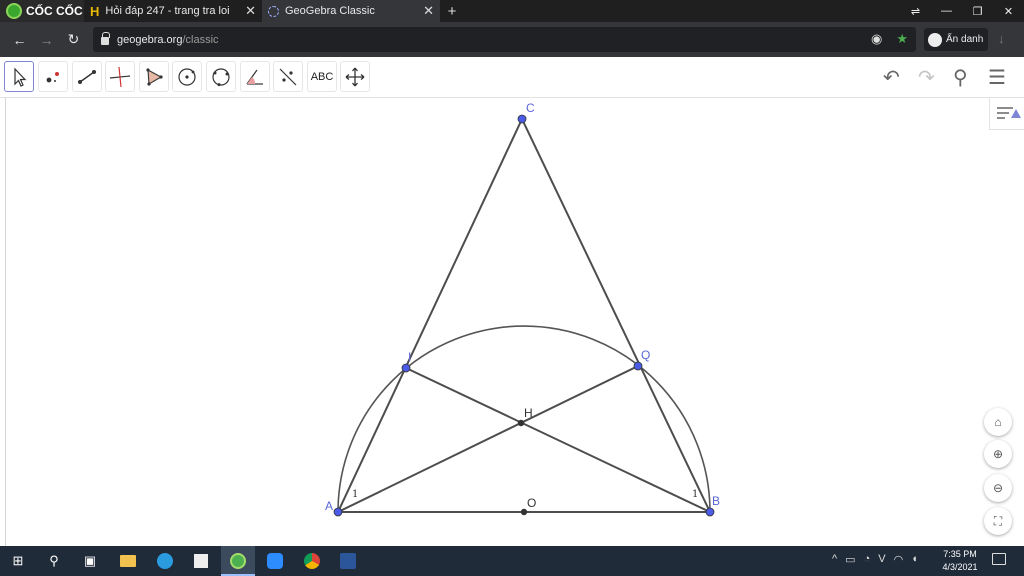 The image size is (1024, 576). What do you see at coordinates (530, 108) in the screenshot?
I see `label-c: C` at bounding box center [530, 108].